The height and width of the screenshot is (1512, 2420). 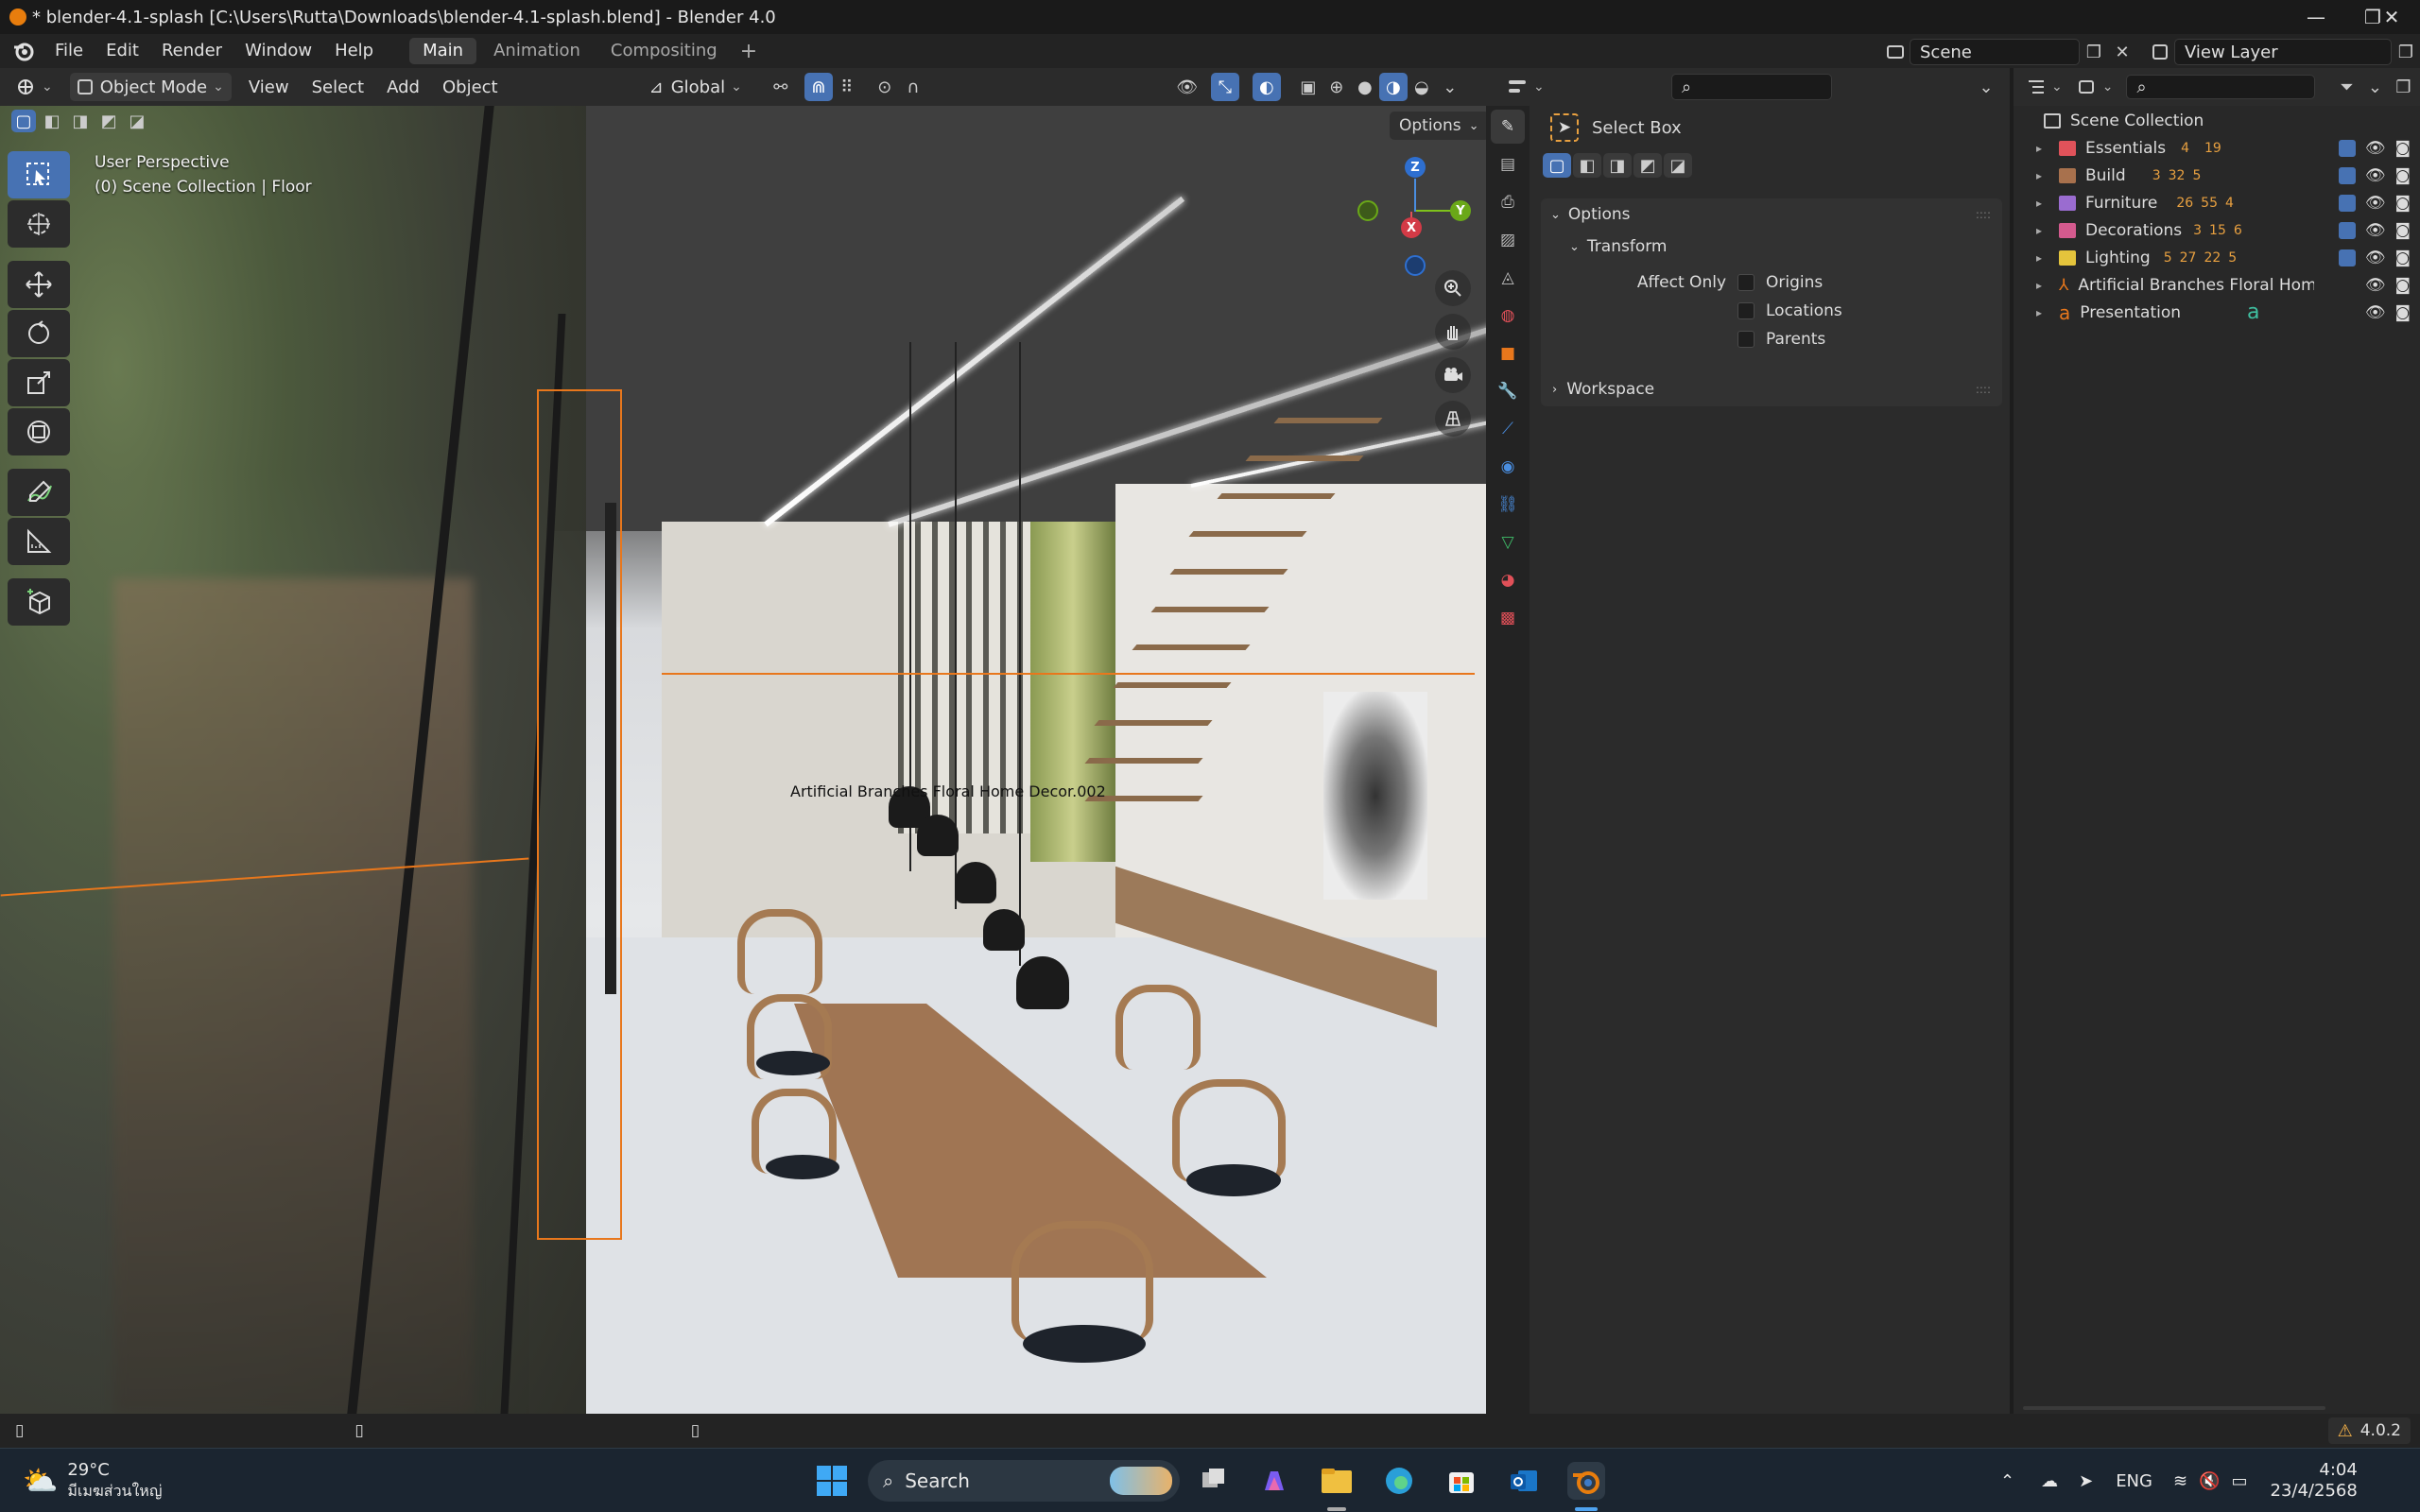 What do you see at coordinates (1525, 87) in the screenshot?
I see `properties-editor-type-button` at bounding box center [1525, 87].